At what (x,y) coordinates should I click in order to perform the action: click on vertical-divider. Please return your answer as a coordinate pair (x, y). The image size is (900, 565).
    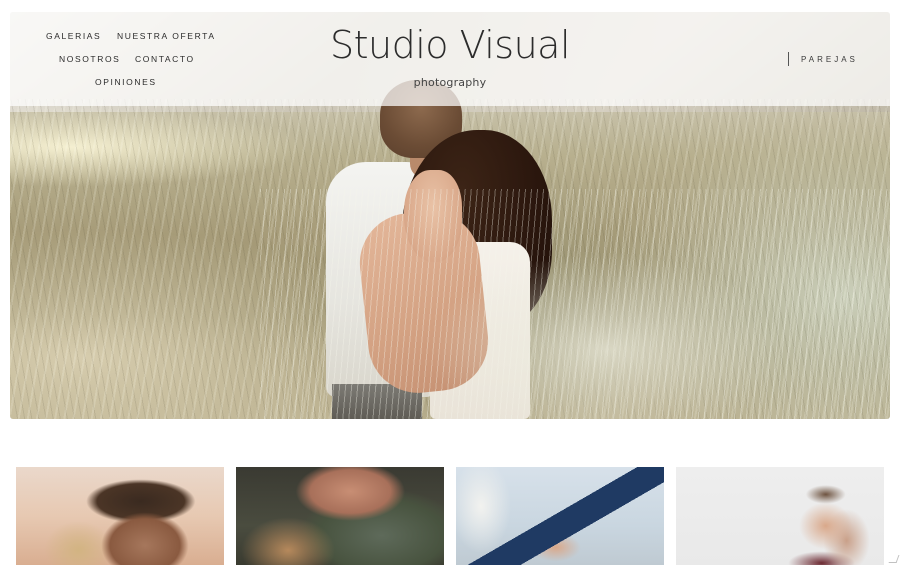
    Looking at the image, I should click on (788, 59).